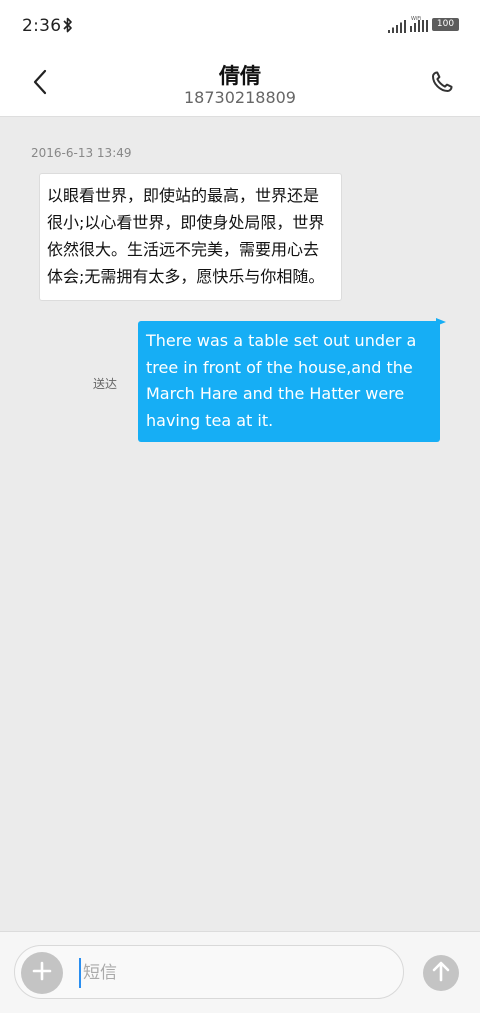 This screenshot has height=1013, width=480. I want to click on phone-icon, so click(442, 84).